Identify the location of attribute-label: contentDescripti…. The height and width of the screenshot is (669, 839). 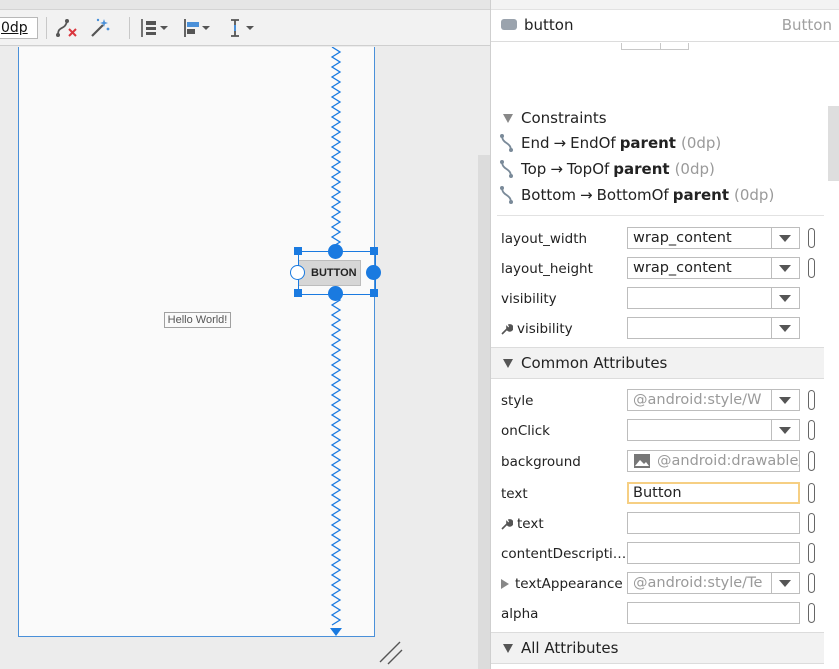
(563, 554).